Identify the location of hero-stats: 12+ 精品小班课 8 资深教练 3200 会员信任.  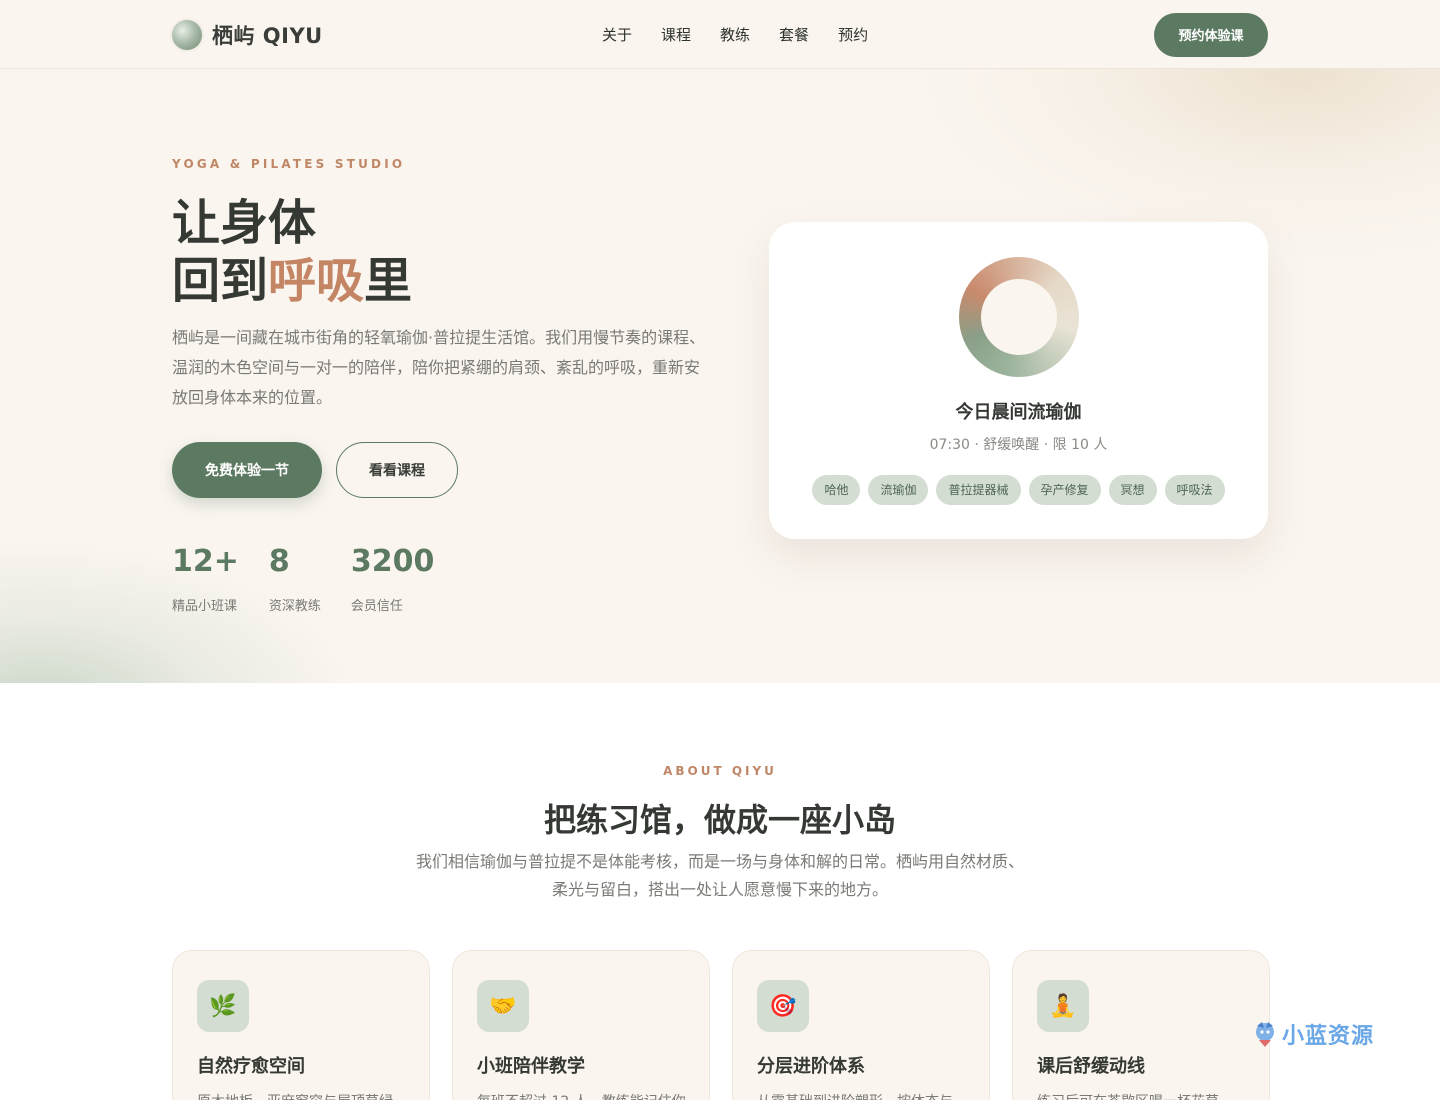
(303, 578).